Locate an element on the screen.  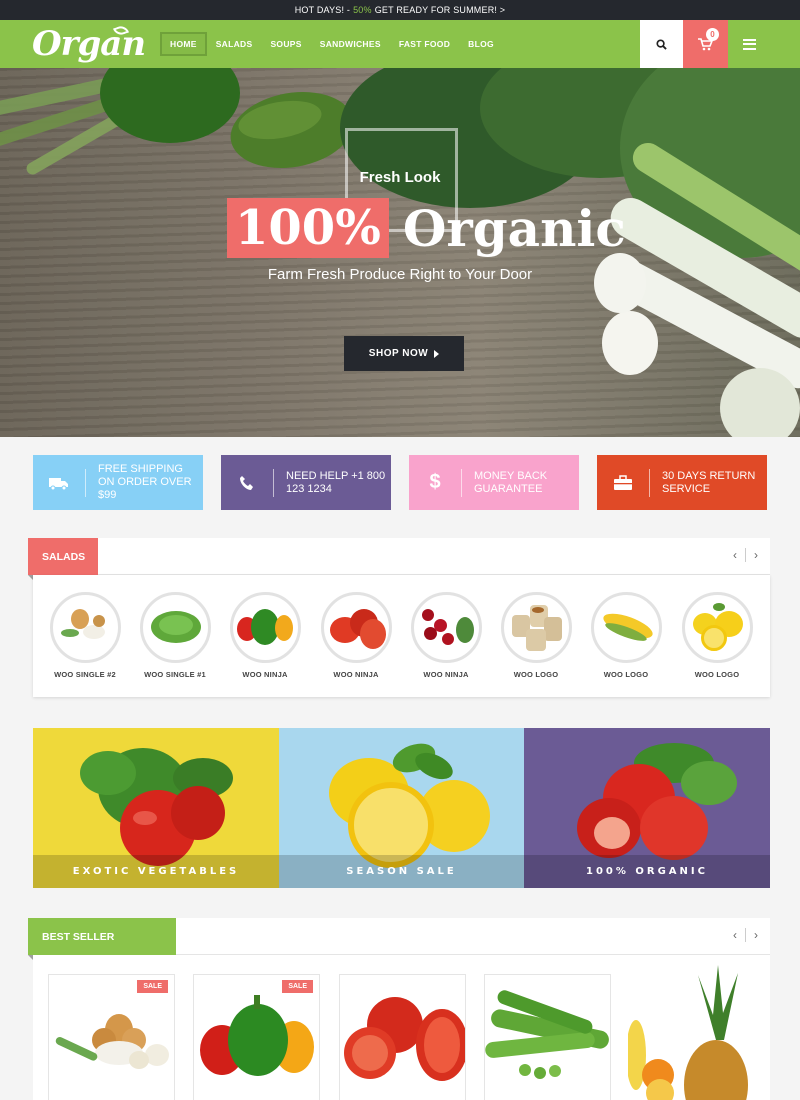
shop-now-button: SHOP NOW is located at coordinates (404, 353).